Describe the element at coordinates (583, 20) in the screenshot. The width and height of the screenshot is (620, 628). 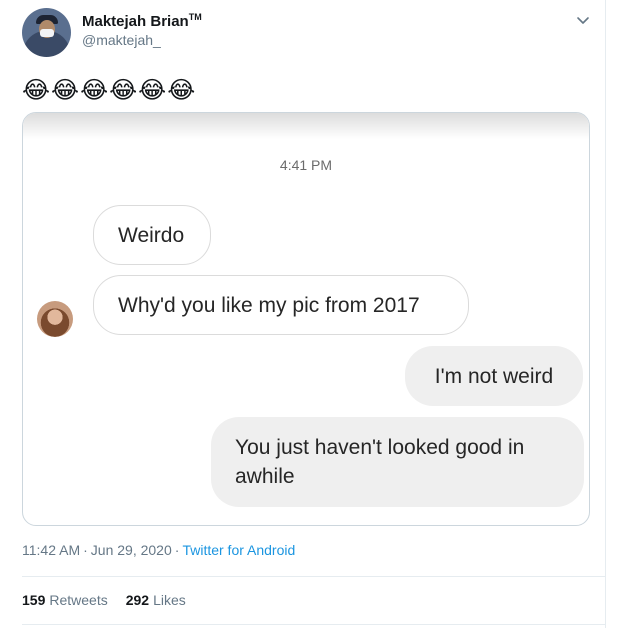
I see `chevron-down-icon` at that location.